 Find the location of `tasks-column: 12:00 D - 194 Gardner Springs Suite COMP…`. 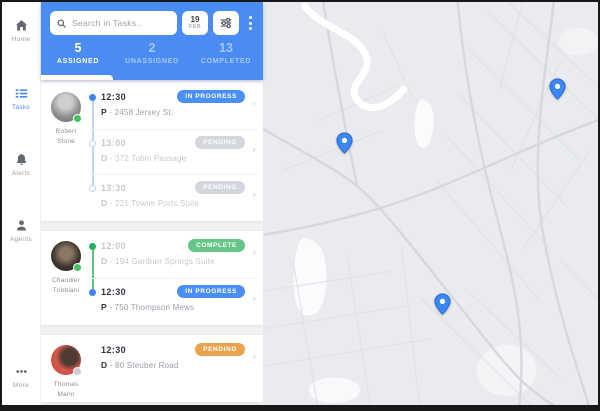

tasks-column: 12:00 D - 194 Gardner Springs Suite COMP… is located at coordinates (176, 278).